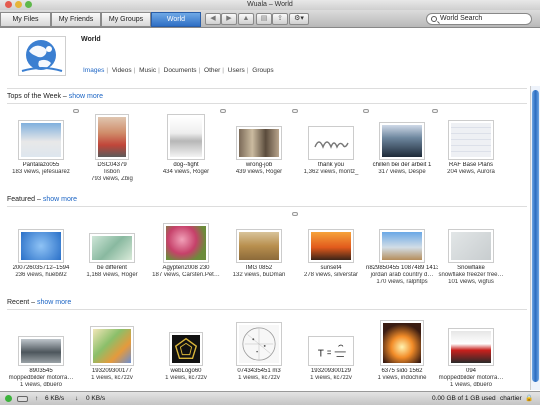  Describe the element at coordinates (42, 56) in the screenshot. I see `world-logo` at that location.